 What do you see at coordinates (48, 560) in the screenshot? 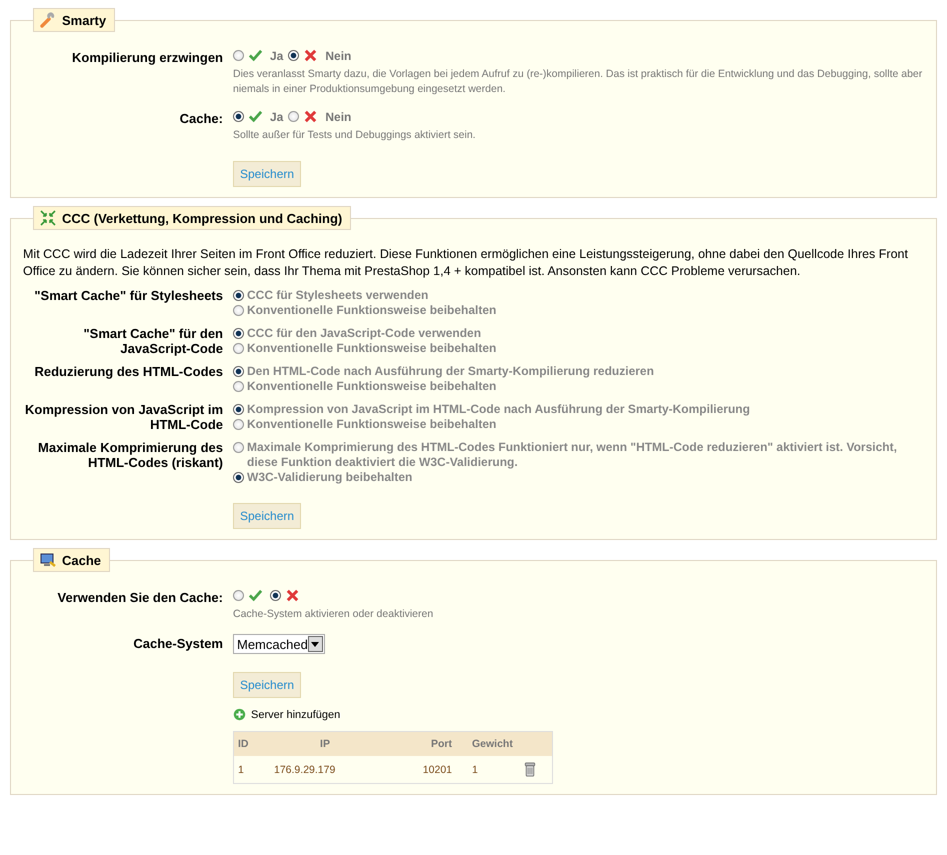
I see `computer-icon` at bounding box center [48, 560].